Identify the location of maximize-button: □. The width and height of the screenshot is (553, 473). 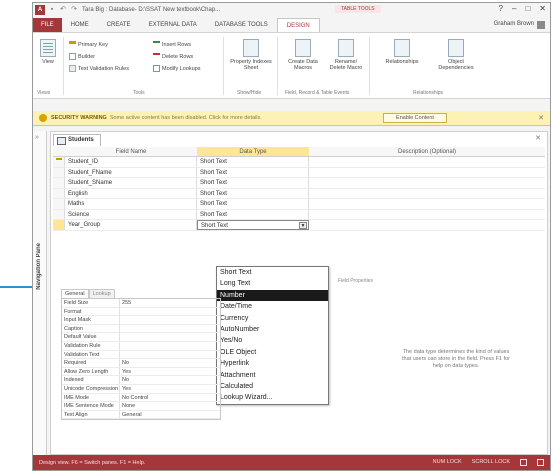
(527, 8).